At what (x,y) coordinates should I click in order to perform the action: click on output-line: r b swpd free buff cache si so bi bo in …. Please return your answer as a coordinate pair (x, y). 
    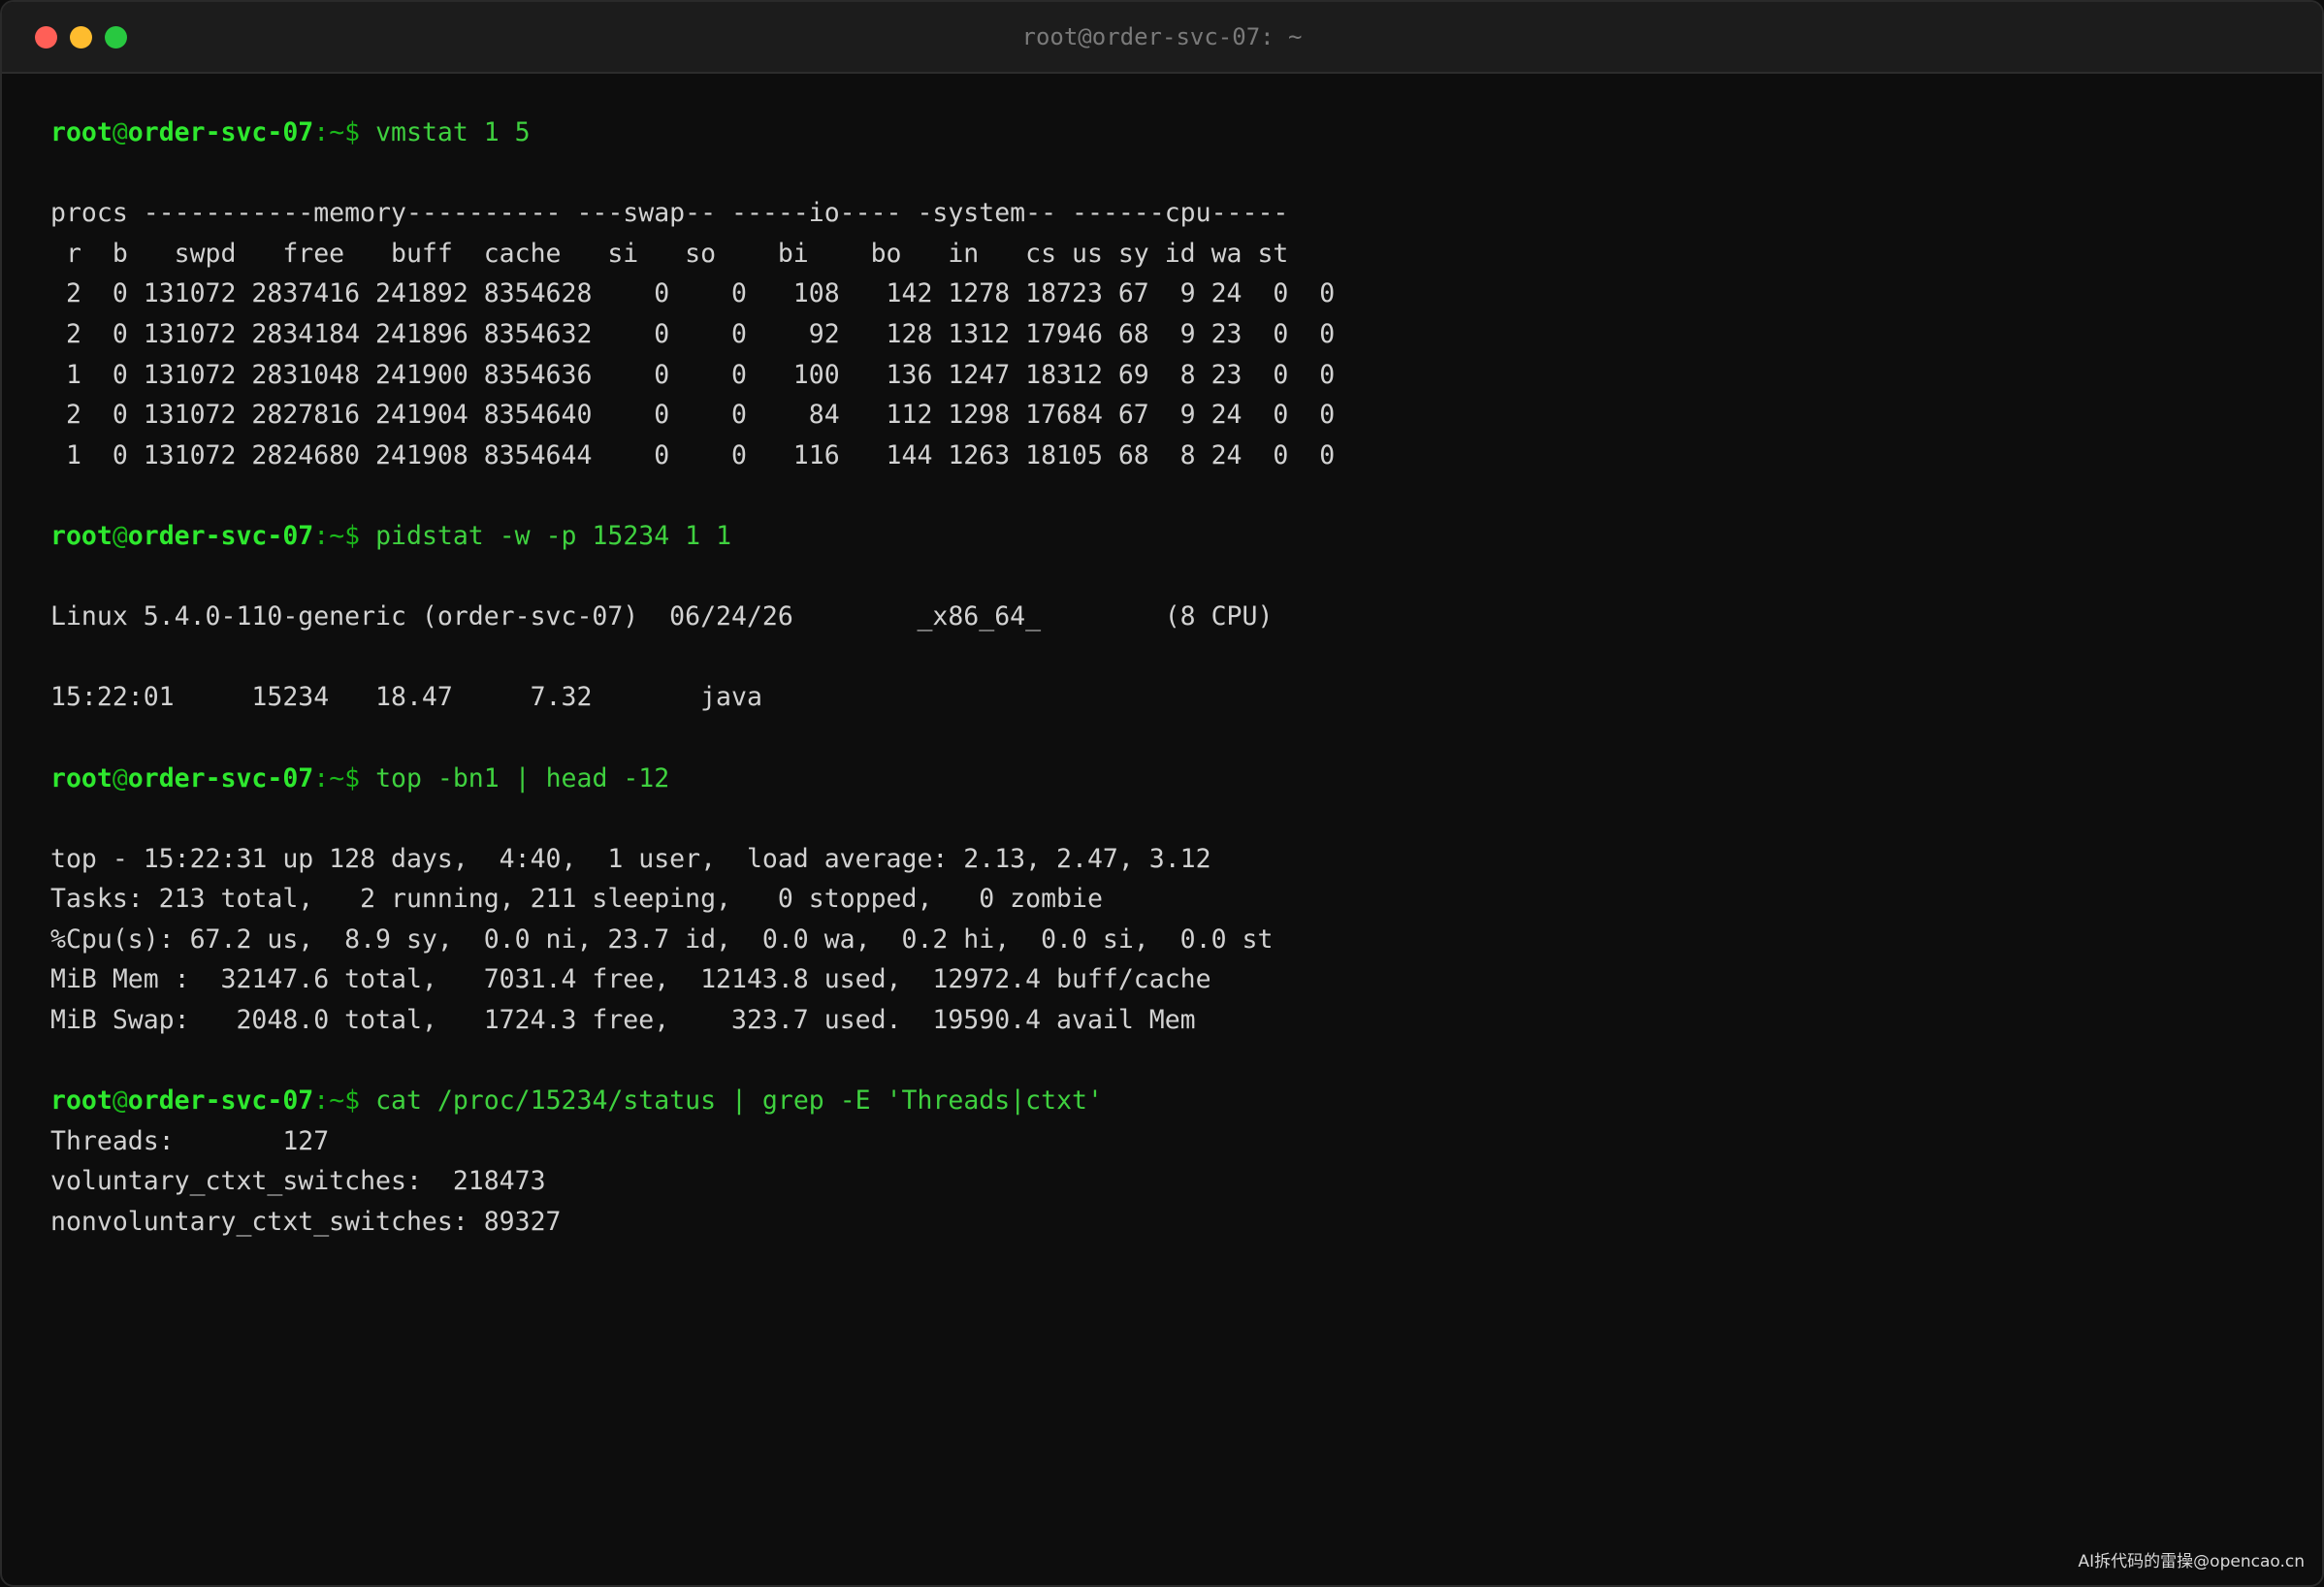
    Looking at the image, I should click on (669, 253).